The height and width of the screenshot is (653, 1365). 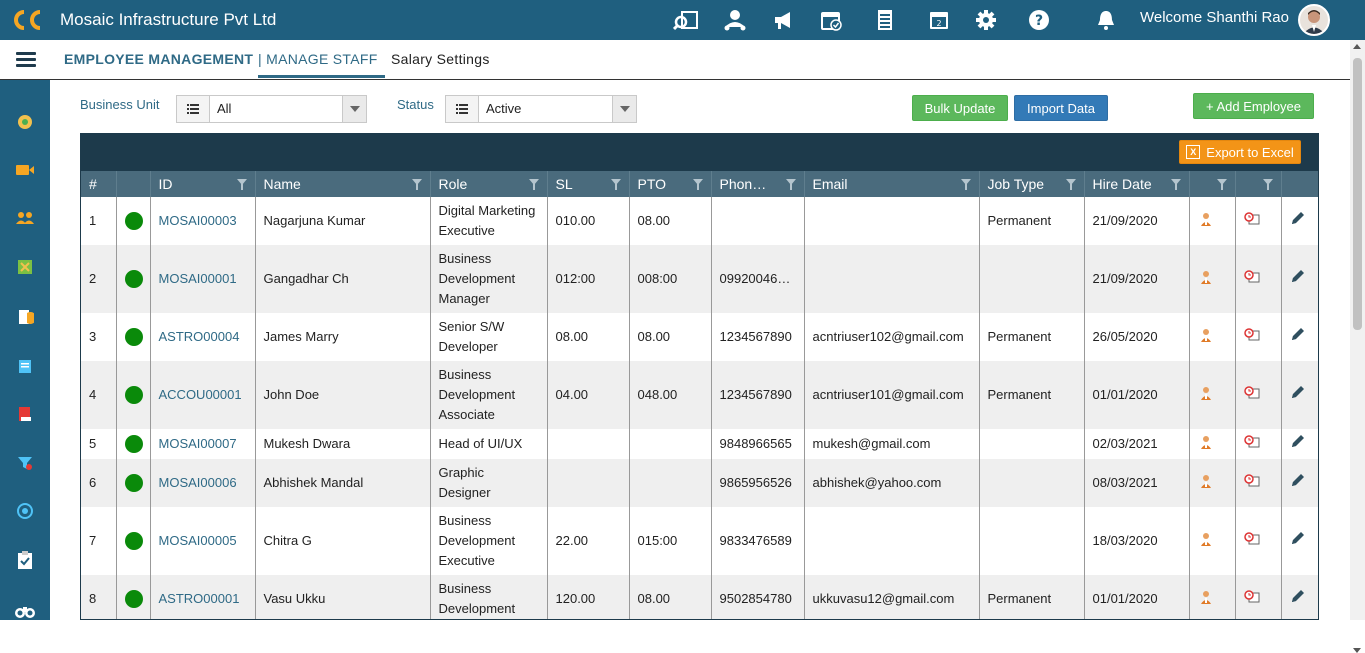 I want to click on bell-icon, so click(x=1106, y=20).